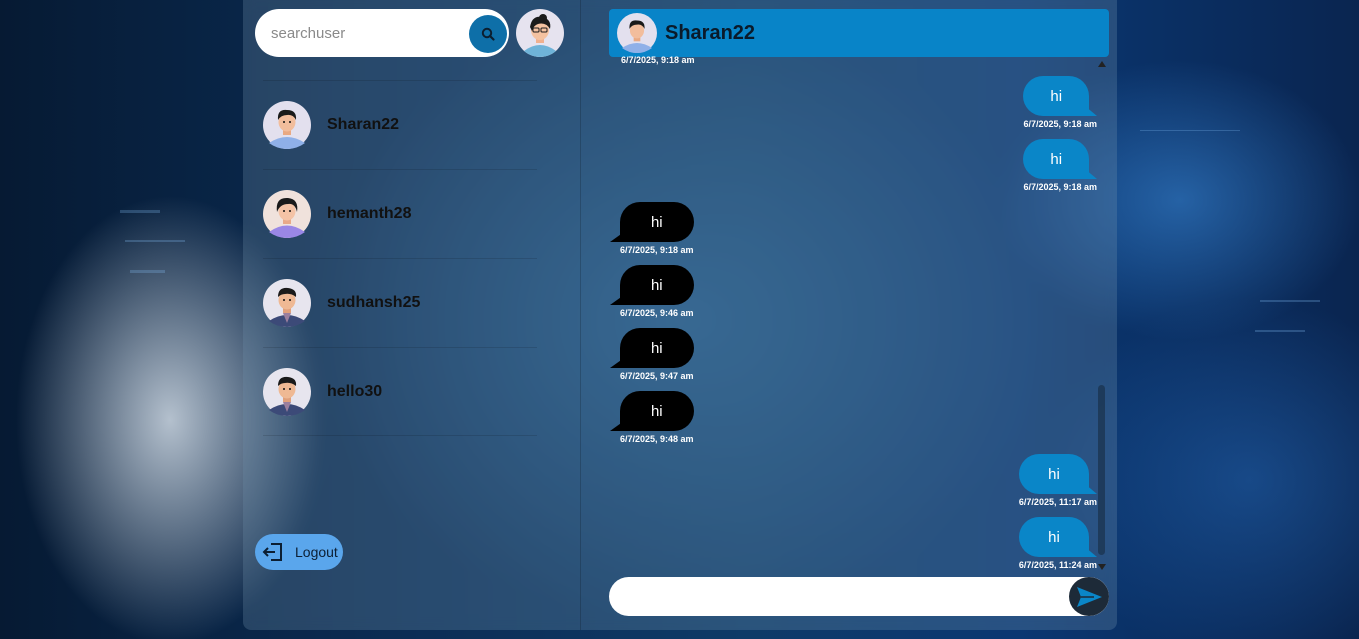 The height and width of the screenshot is (639, 1359). I want to click on message-outgoing: hi 6/7/2025, 11:24 am, so click(1058, 543).